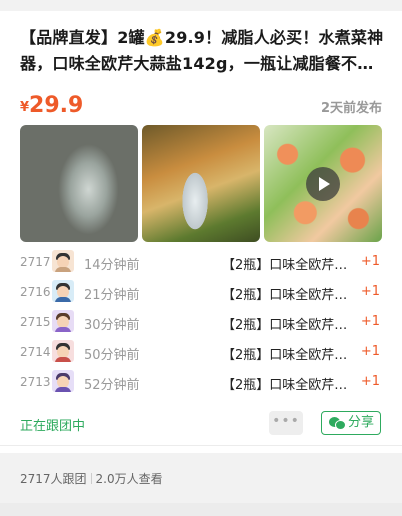 Image resolution: width=402 pixels, height=516 pixels. Describe the element at coordinates (201, 106) in the screenshot. I see `price-row: ¥29.9 2天前发布` at that location.